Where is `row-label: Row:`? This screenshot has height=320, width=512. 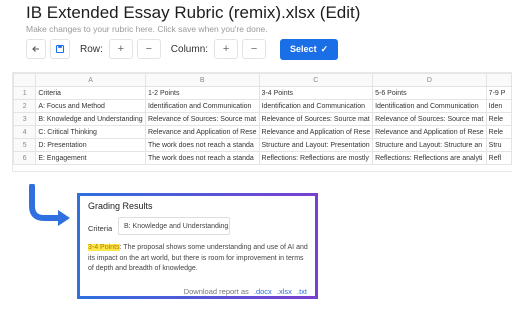
row-label: Row: is located at coordinates (91, 49).